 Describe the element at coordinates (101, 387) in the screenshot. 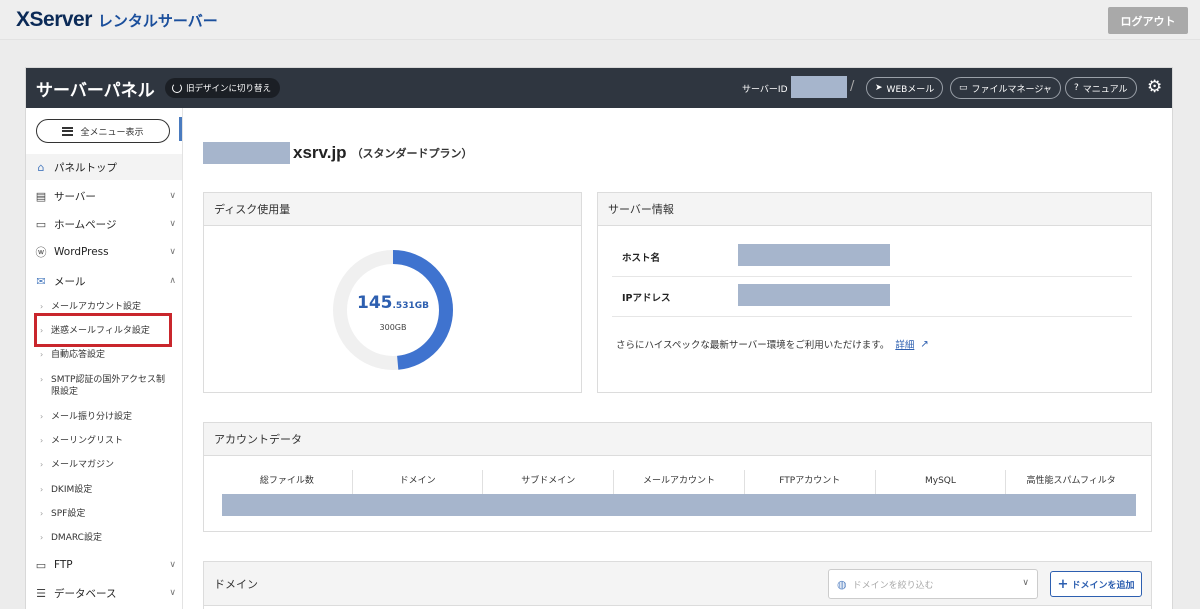

I see `sidebar-sub-item: › SMTP認証の国外アクセス制限設定` at that location.